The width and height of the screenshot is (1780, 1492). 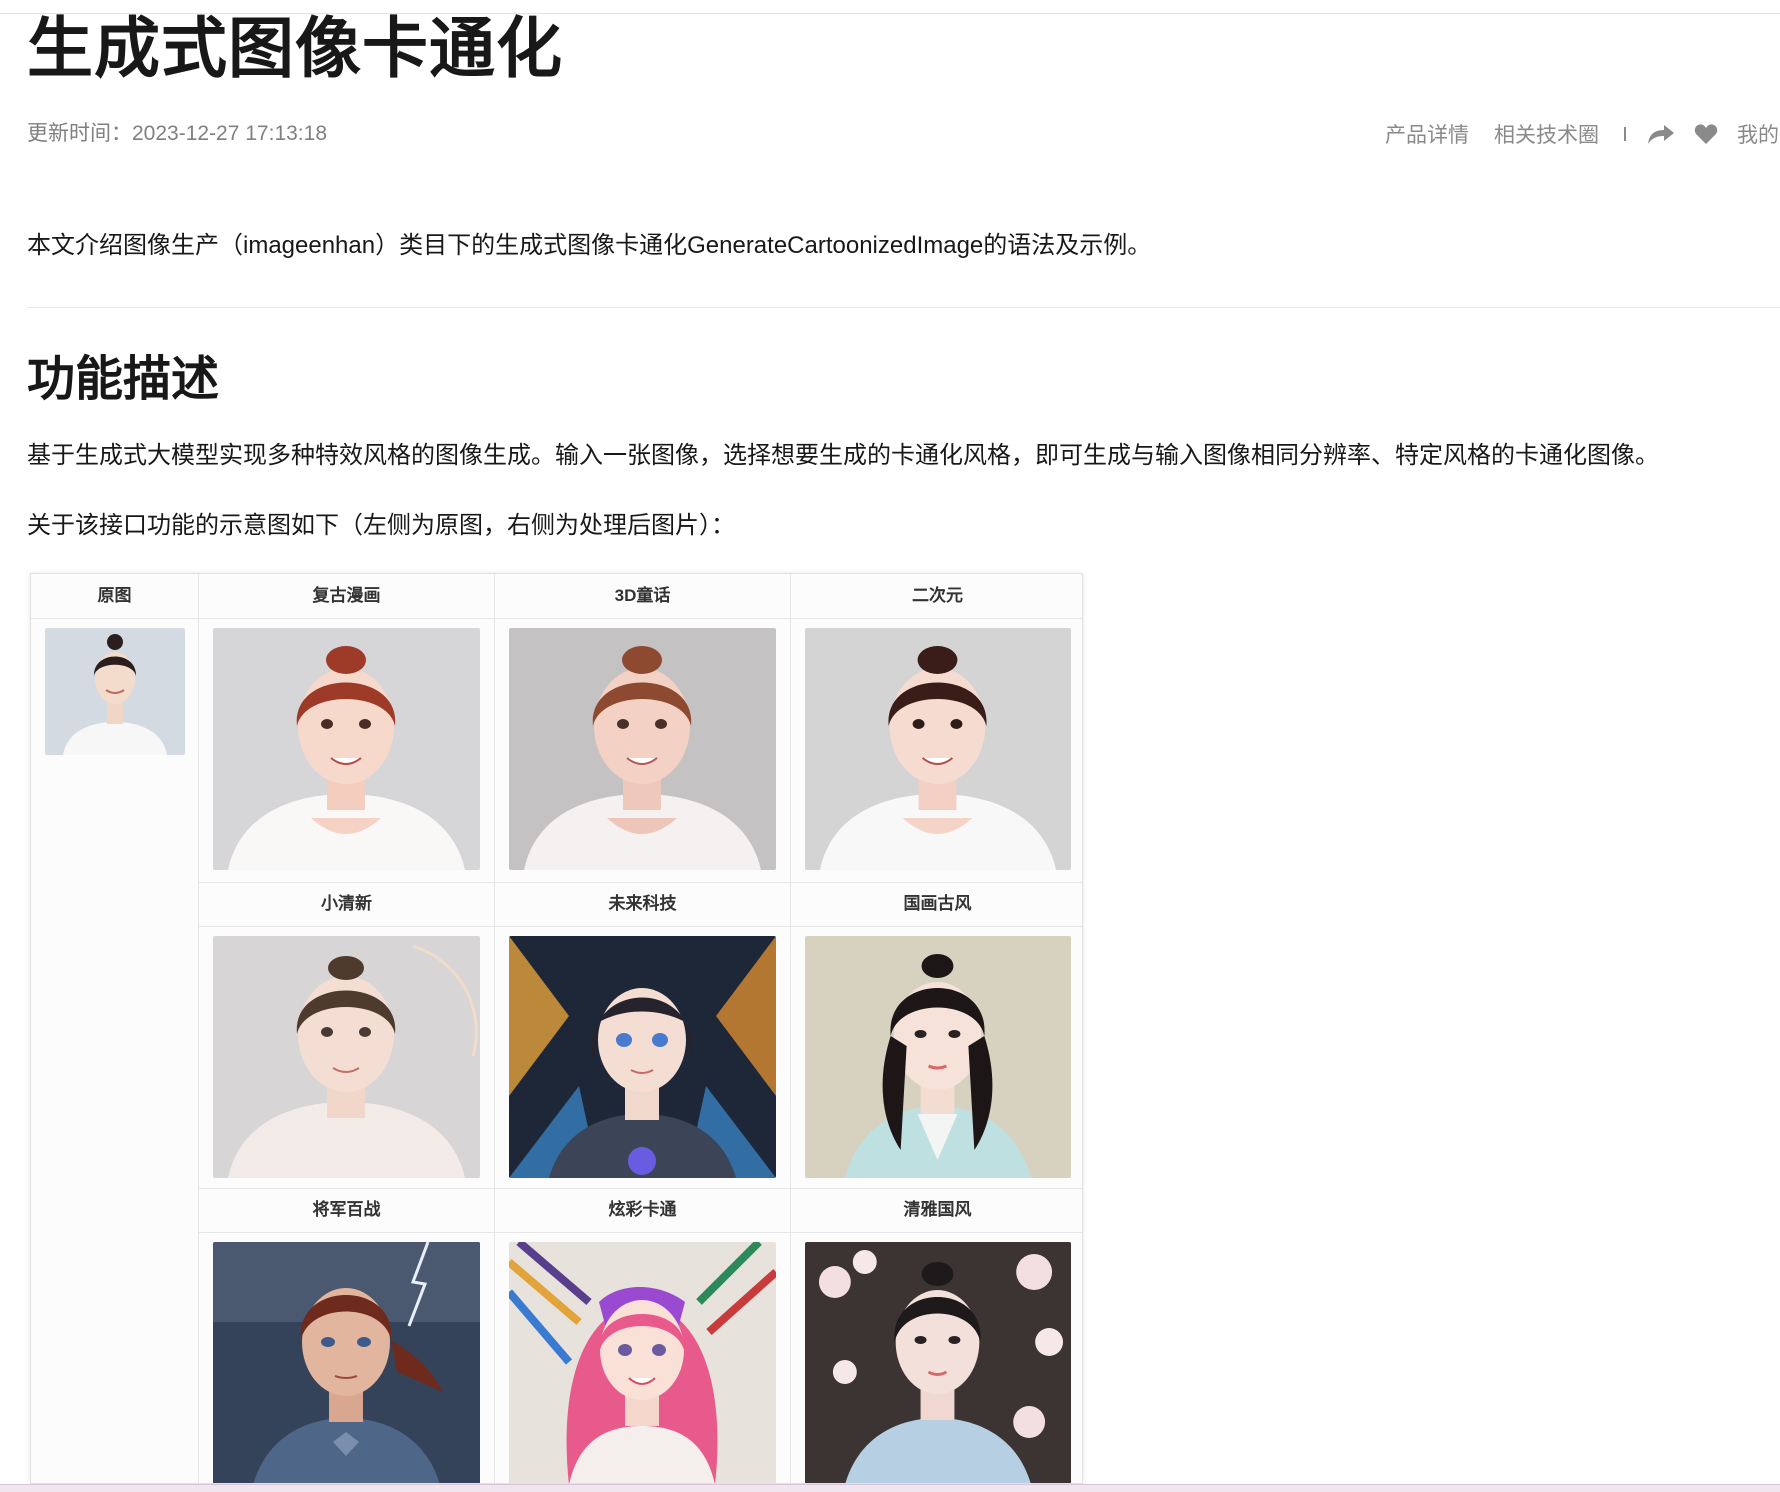 I want to click on style-label: 二次元, so click(x=937, y=595).